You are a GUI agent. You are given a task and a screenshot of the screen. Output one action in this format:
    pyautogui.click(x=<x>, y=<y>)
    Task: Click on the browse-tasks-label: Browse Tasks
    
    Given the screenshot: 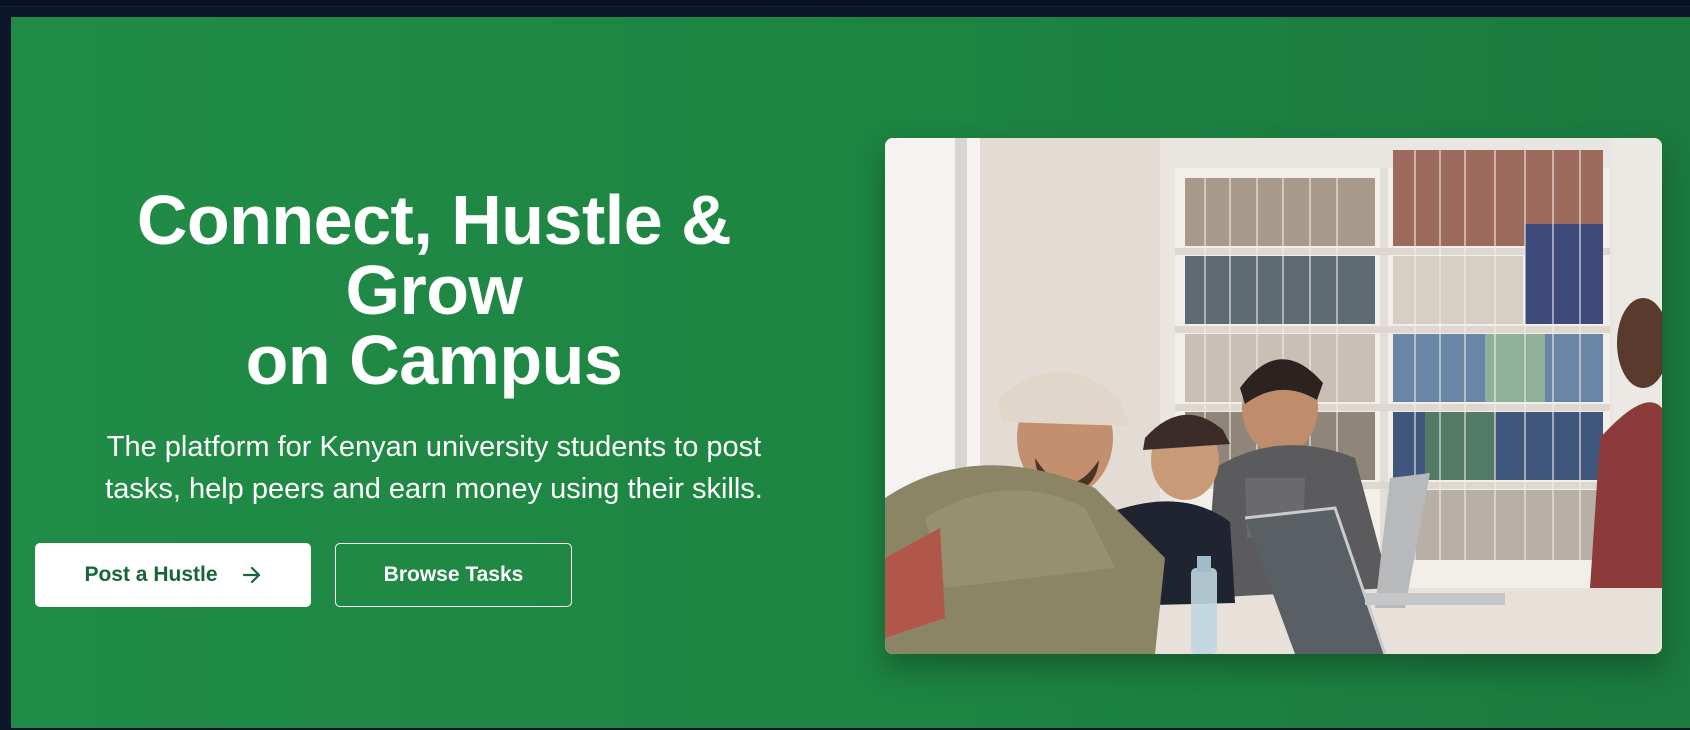 What is the action you would take?
    pyautogui.click(x=453, y=574)
    